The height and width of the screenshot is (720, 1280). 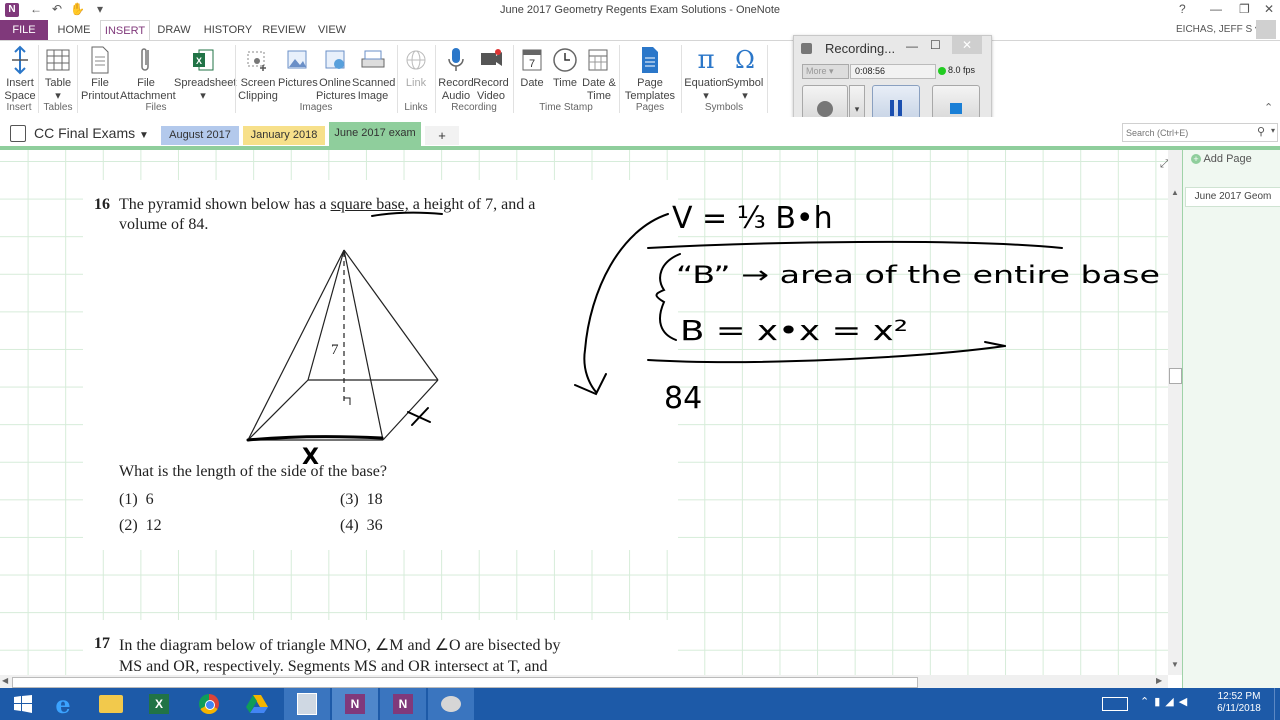 I want to click on equation-button: π Equation ▾, so click(x=706, y=74).